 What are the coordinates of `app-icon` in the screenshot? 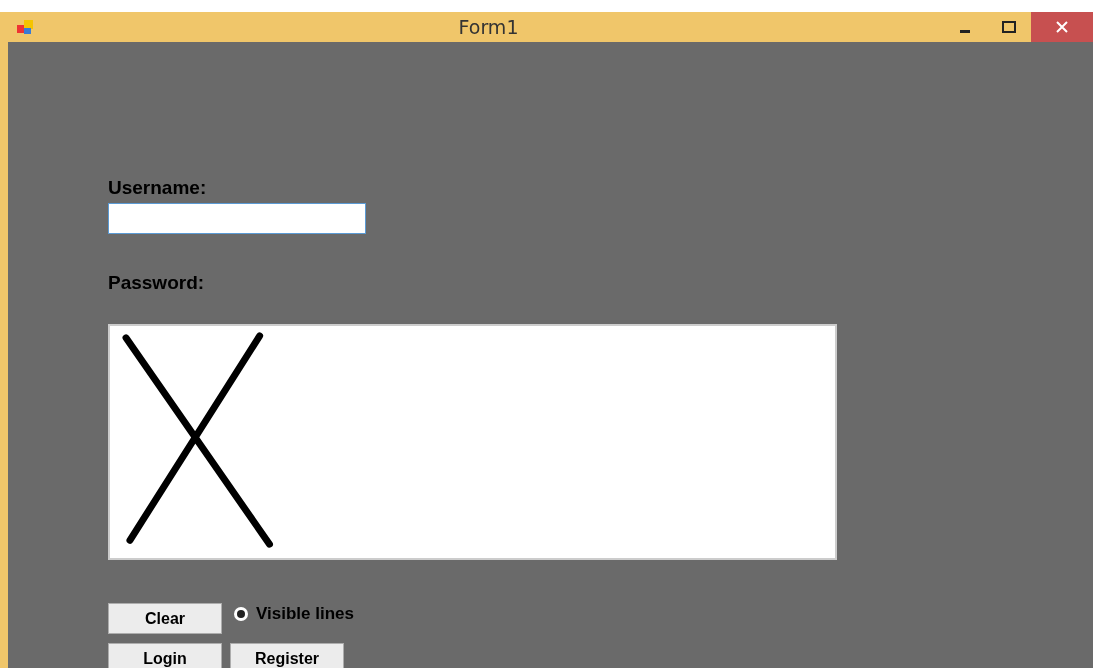 It's located at (25, 27).